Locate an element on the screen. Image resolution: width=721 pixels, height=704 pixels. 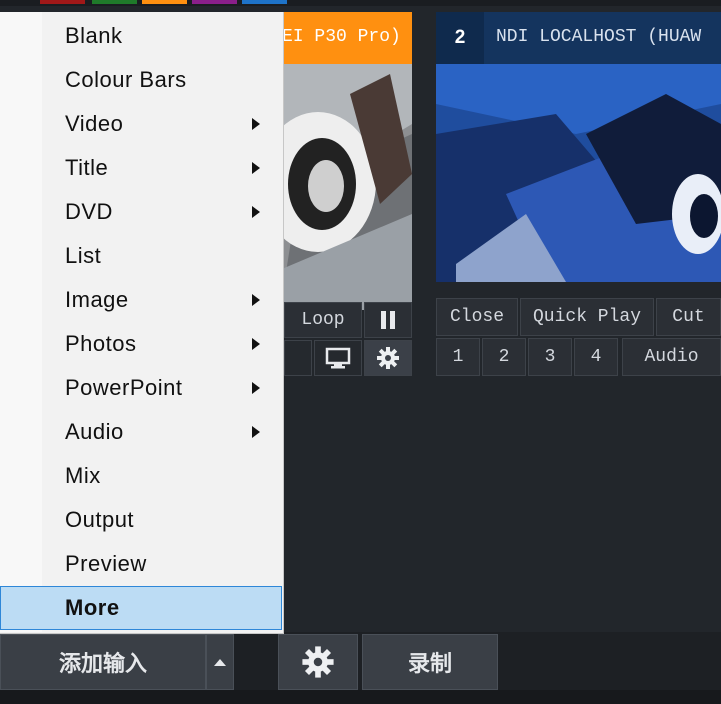
audio-button: Audio is located at coordinates (671, 357).